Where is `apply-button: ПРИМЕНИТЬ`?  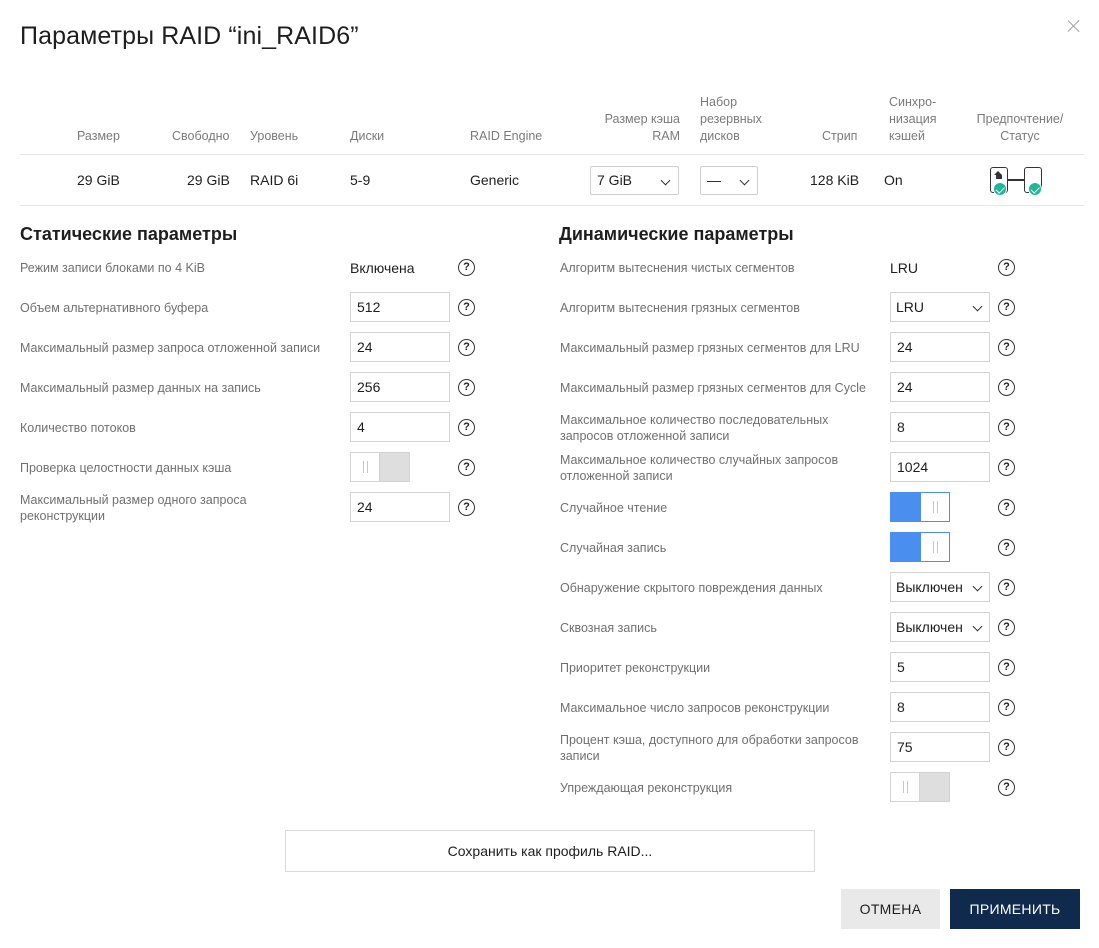
apply-button: ПРИМЕНИТЬ is located at coordinates (1015, 909).